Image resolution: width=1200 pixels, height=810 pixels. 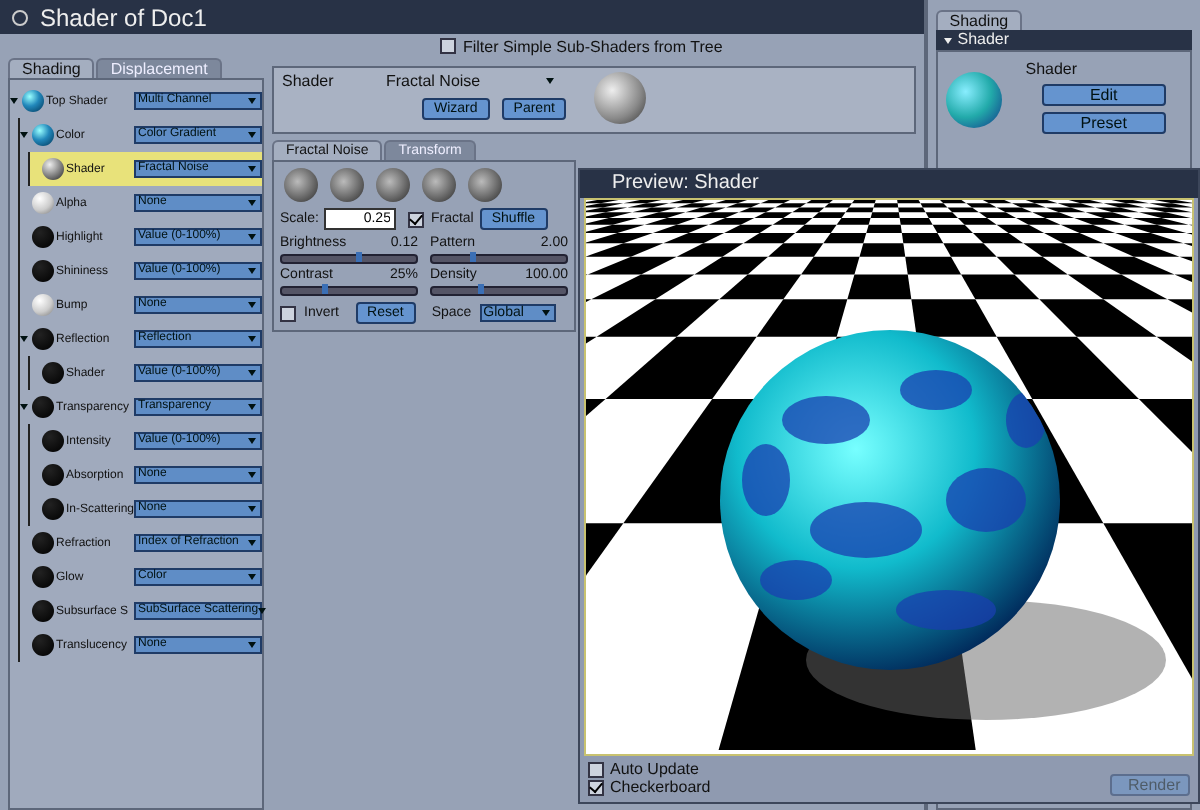 What do you see at coordinates (448, 46) in the screenshot?
I see `filter-checkbox` at bounding box center [448, 46].